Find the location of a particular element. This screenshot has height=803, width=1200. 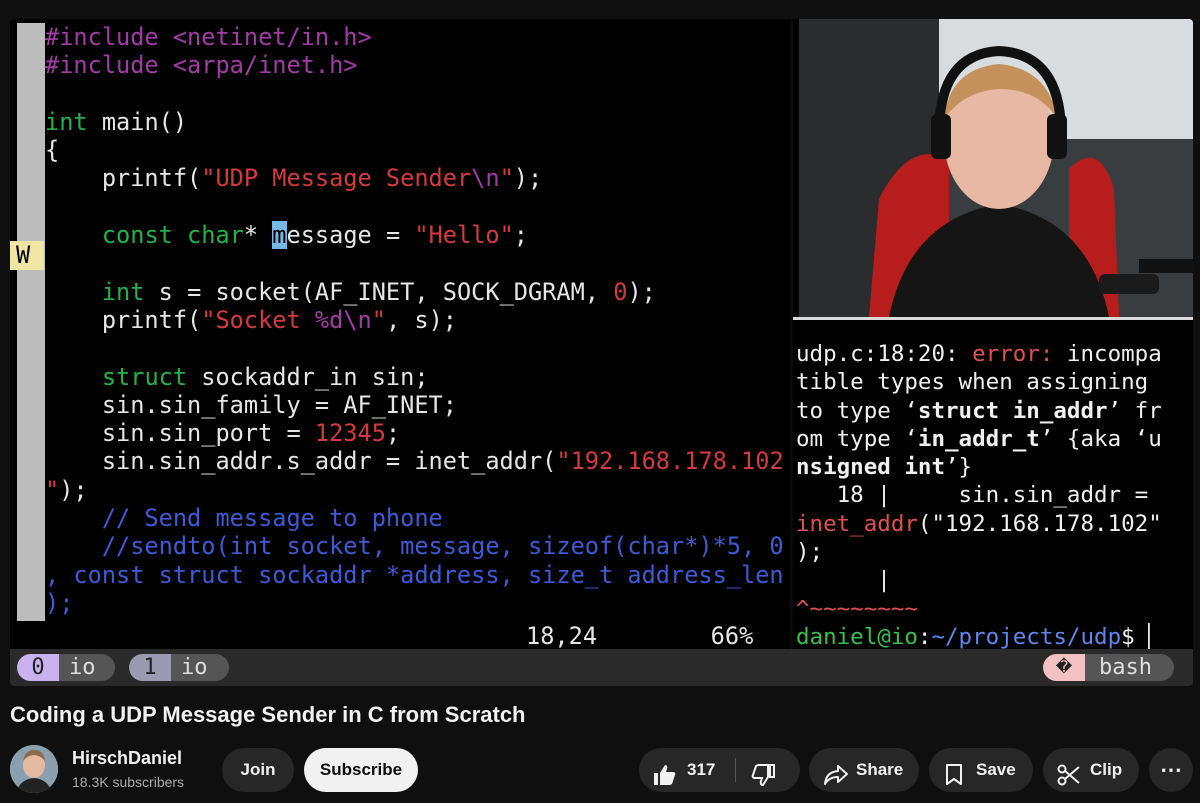

channel-avatar is located at coordinates (34, 769).